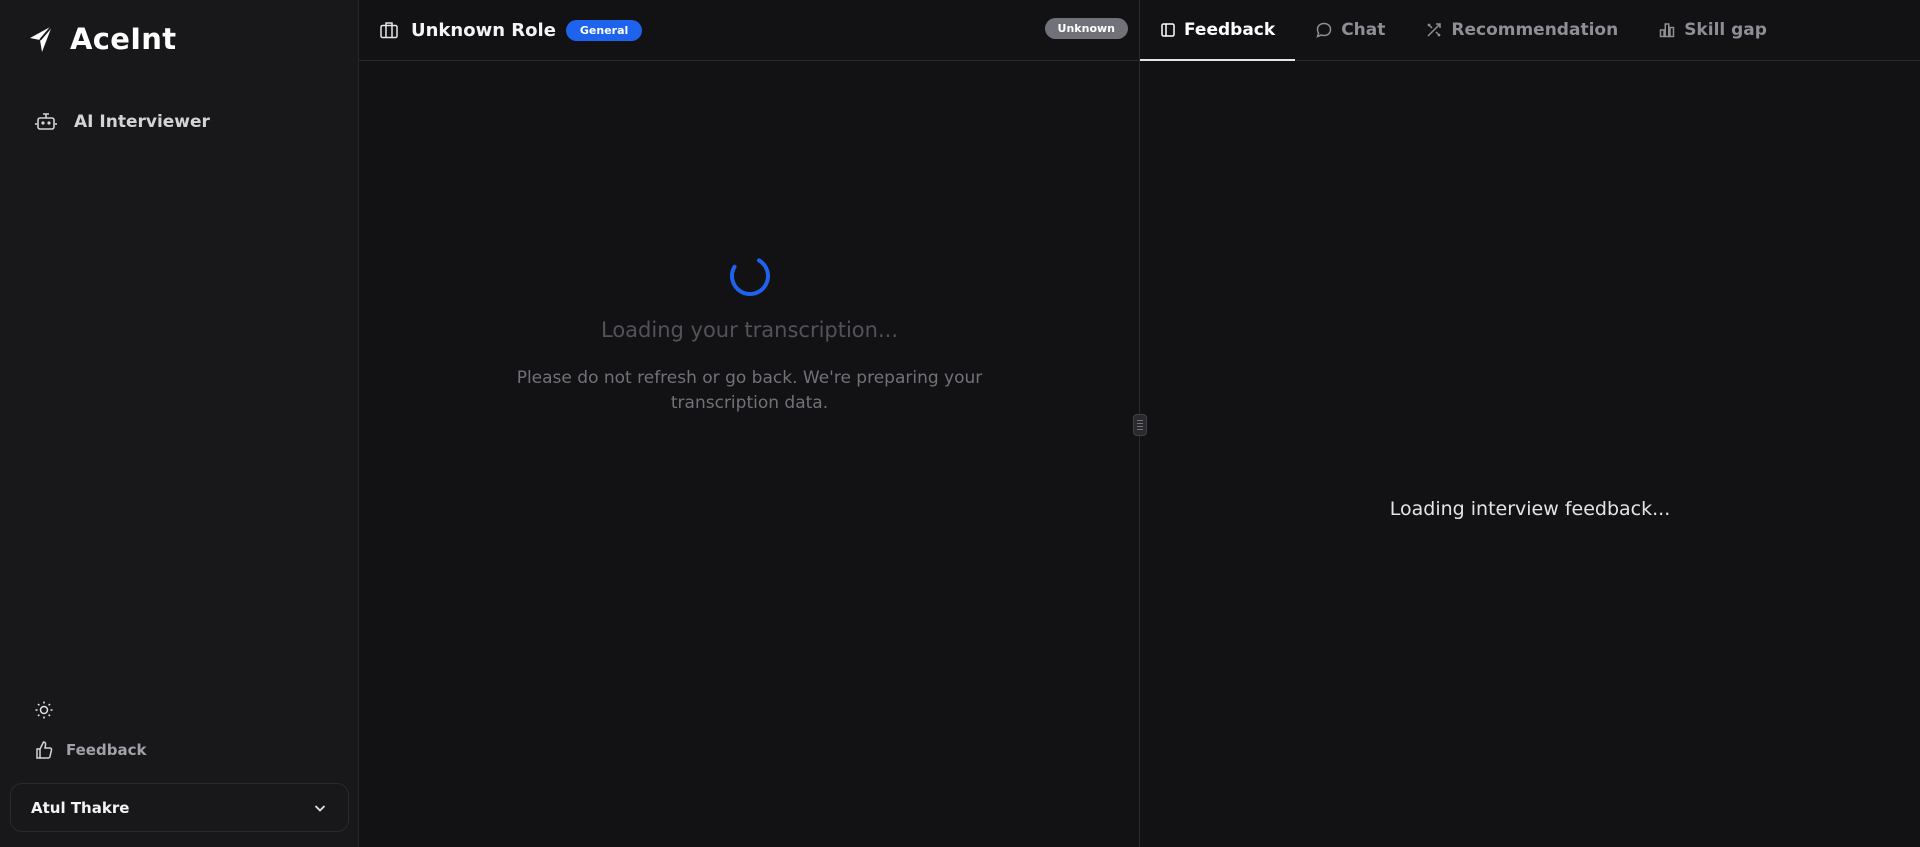 The height and width of the screenshot is (847, 1920). What do you see at coordinates (1230, 30) in the screenshot?
I see `tab-label: Feedback` at bounding box center [1230, 30].